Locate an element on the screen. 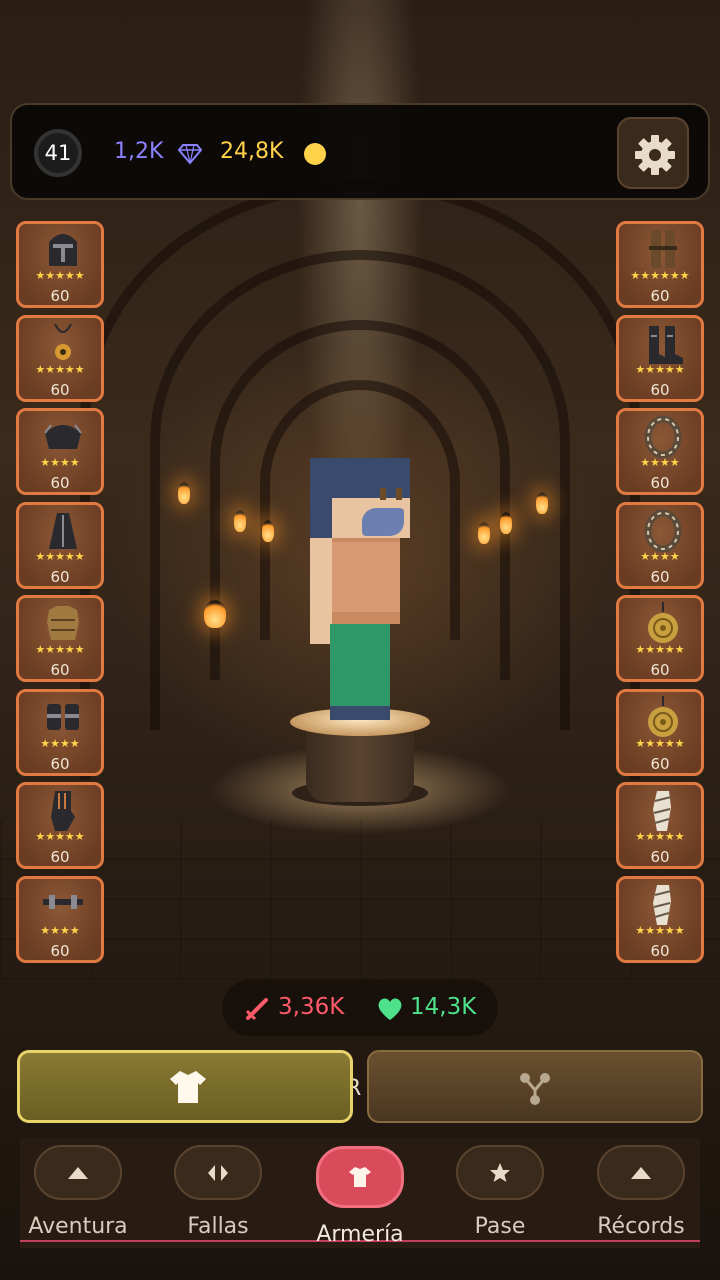 This screenshot has height=1280, width=720. tab-armor is located at coordinates (185, 1086).